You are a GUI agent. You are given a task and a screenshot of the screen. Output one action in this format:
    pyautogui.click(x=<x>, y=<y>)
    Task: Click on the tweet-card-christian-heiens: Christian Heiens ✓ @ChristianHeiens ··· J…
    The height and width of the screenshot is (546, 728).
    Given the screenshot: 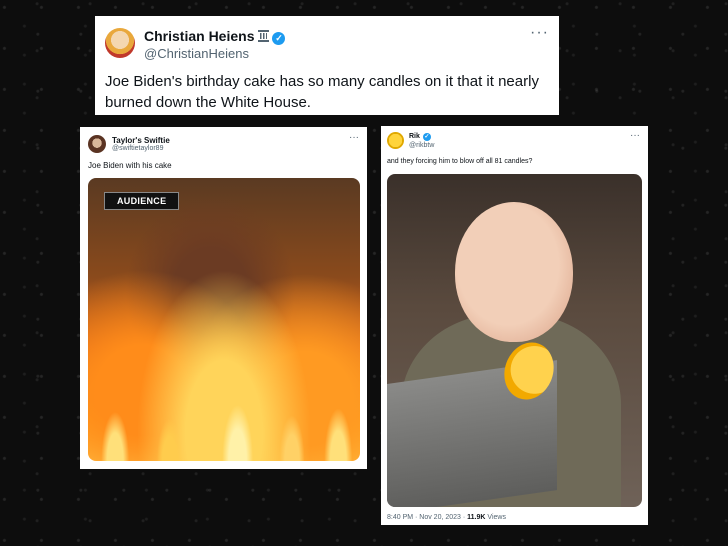 What is the action you would take?
    pyautogui.click(x=327, y=65)
    